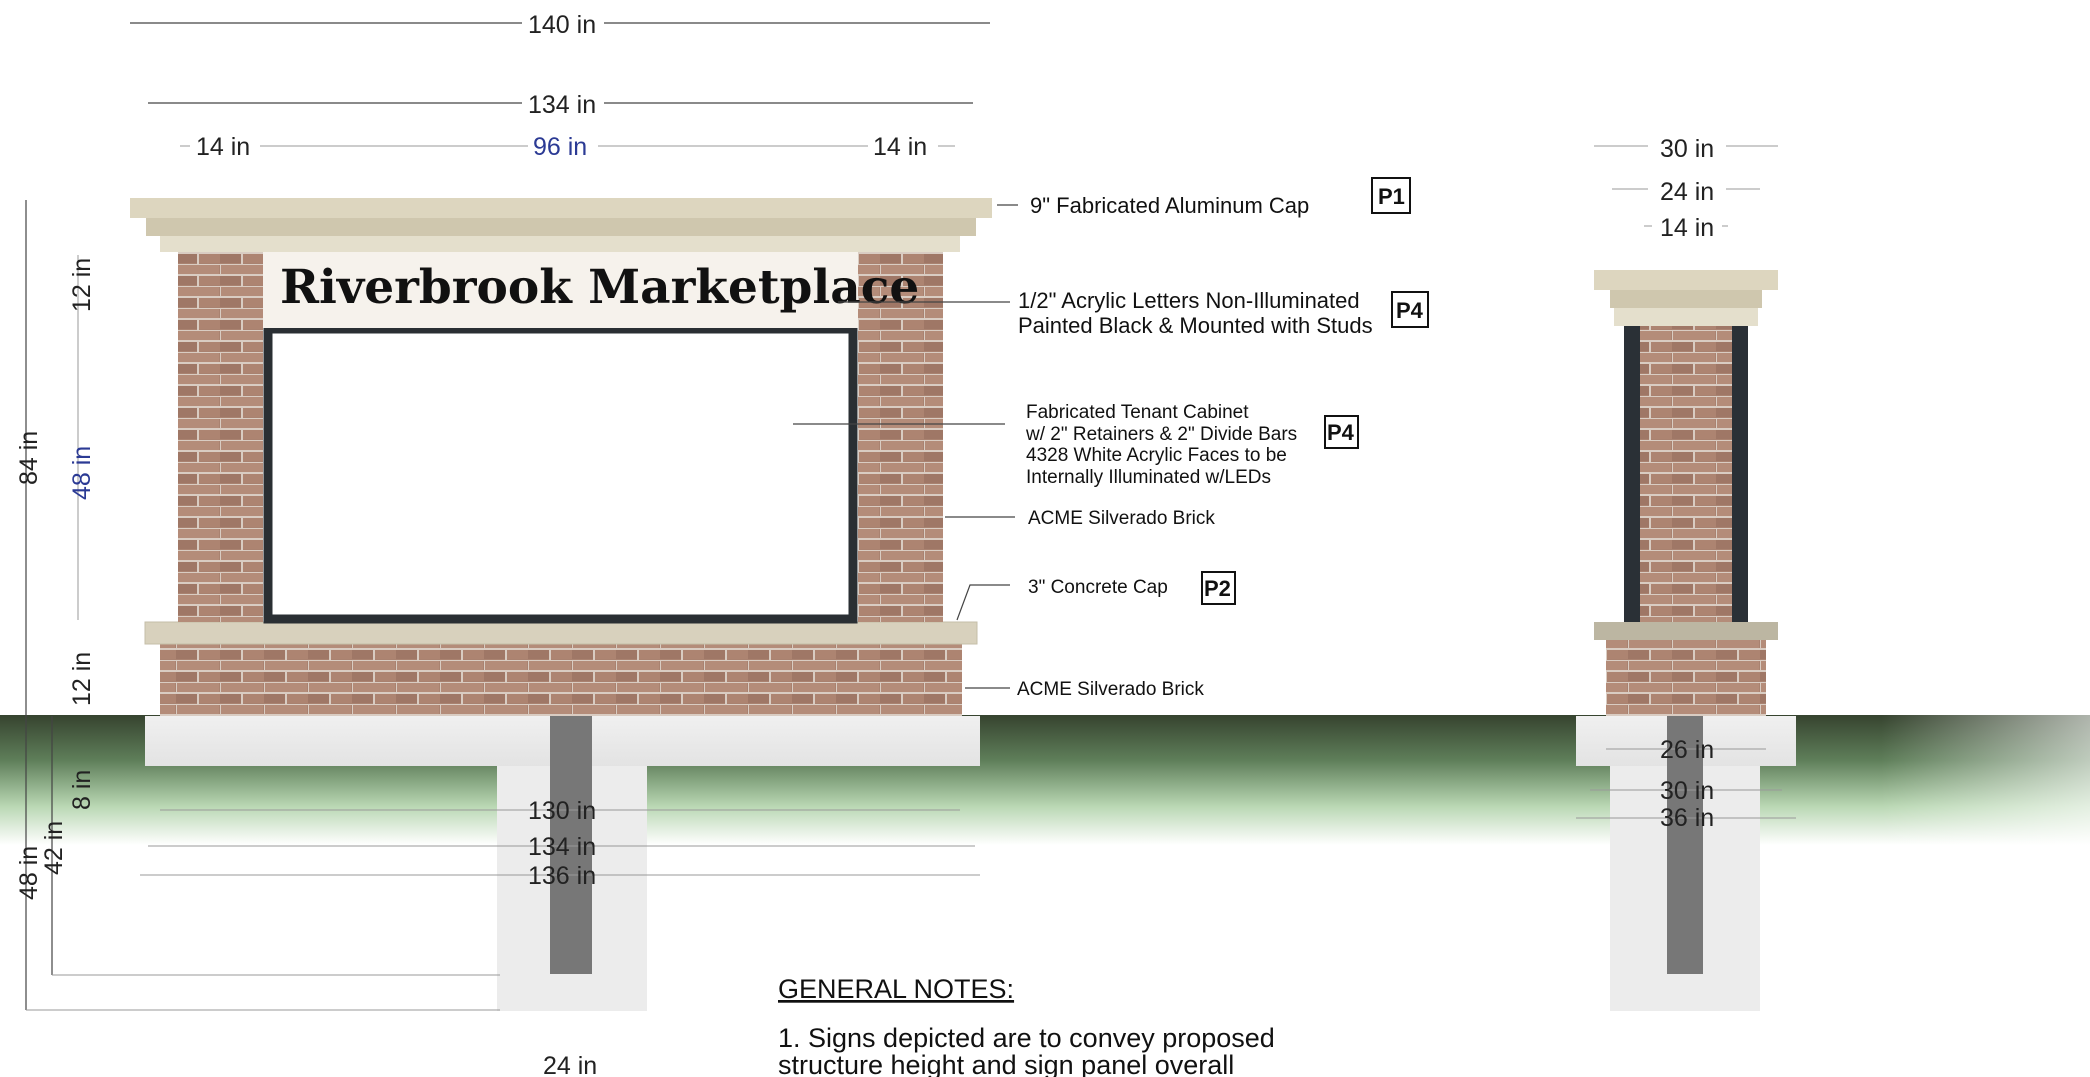 Image resolution: width=2090 pixels, height=1077 pixels. I want to click on callout-brick-base: ACME Silverado Brick, so click(1110, 689).